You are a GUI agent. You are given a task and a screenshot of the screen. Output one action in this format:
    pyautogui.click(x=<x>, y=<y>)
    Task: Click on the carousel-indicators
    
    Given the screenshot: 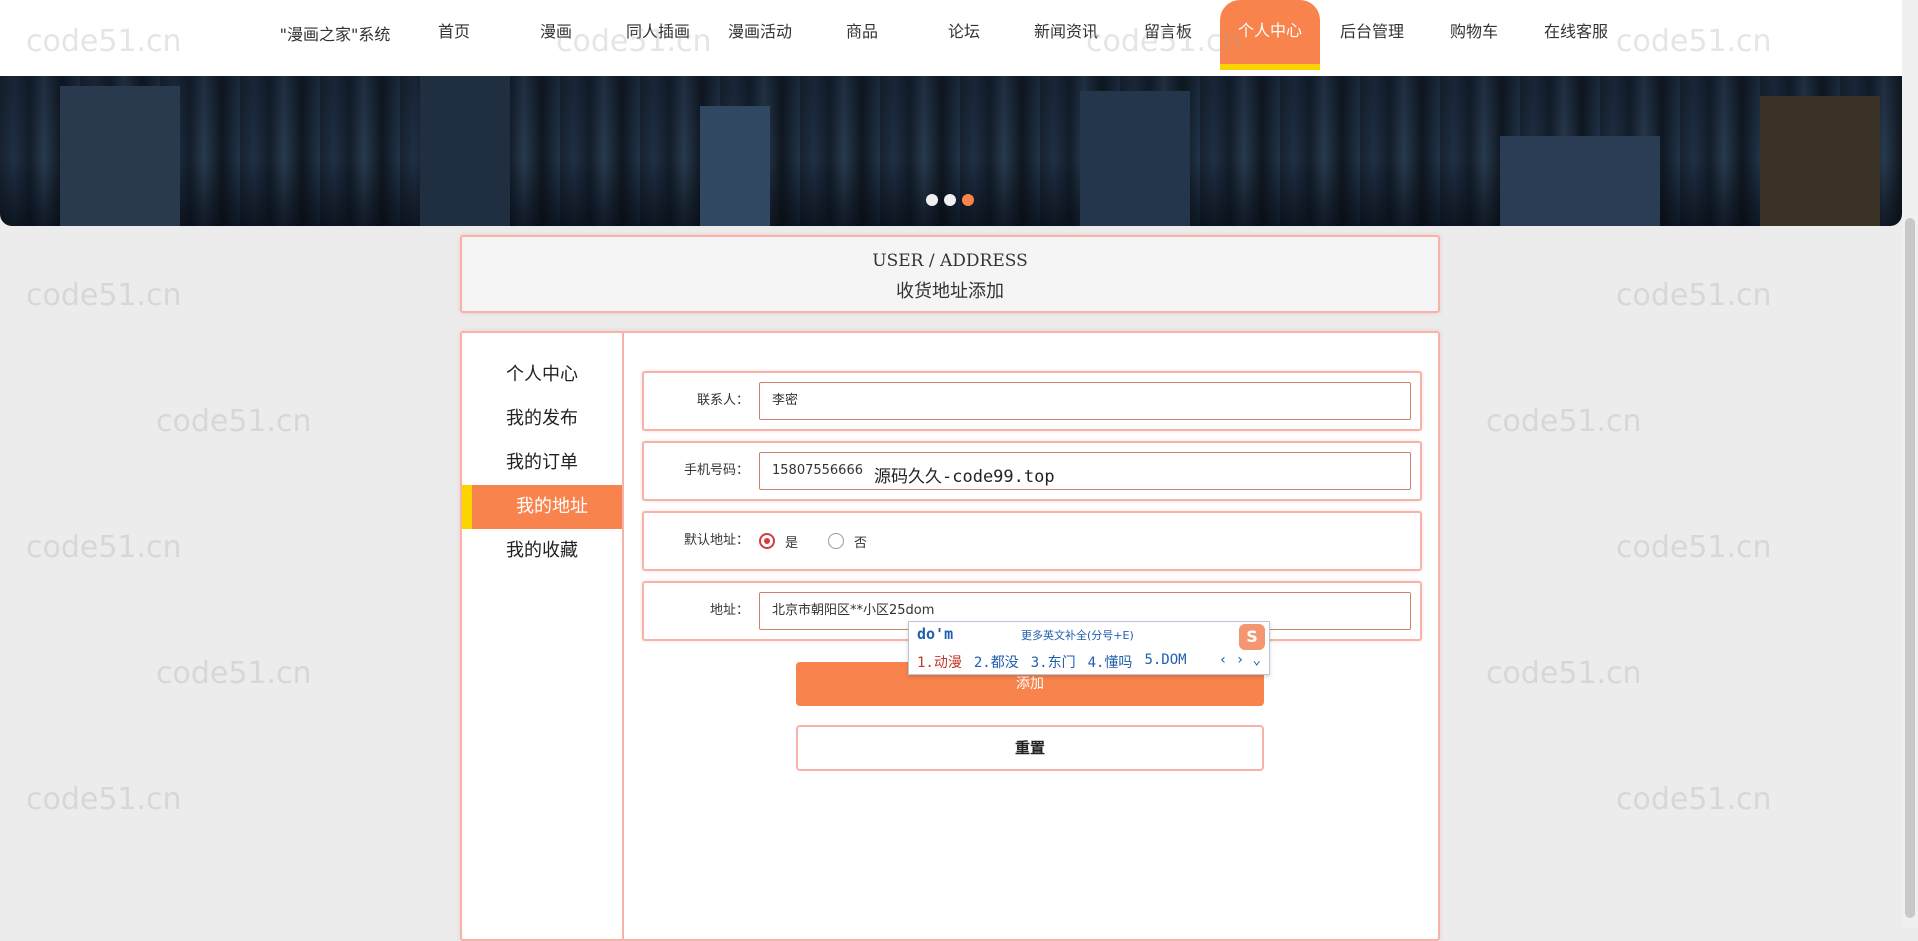 What is the action you would take?
    pyautogui.click(x=950, y=200)
    